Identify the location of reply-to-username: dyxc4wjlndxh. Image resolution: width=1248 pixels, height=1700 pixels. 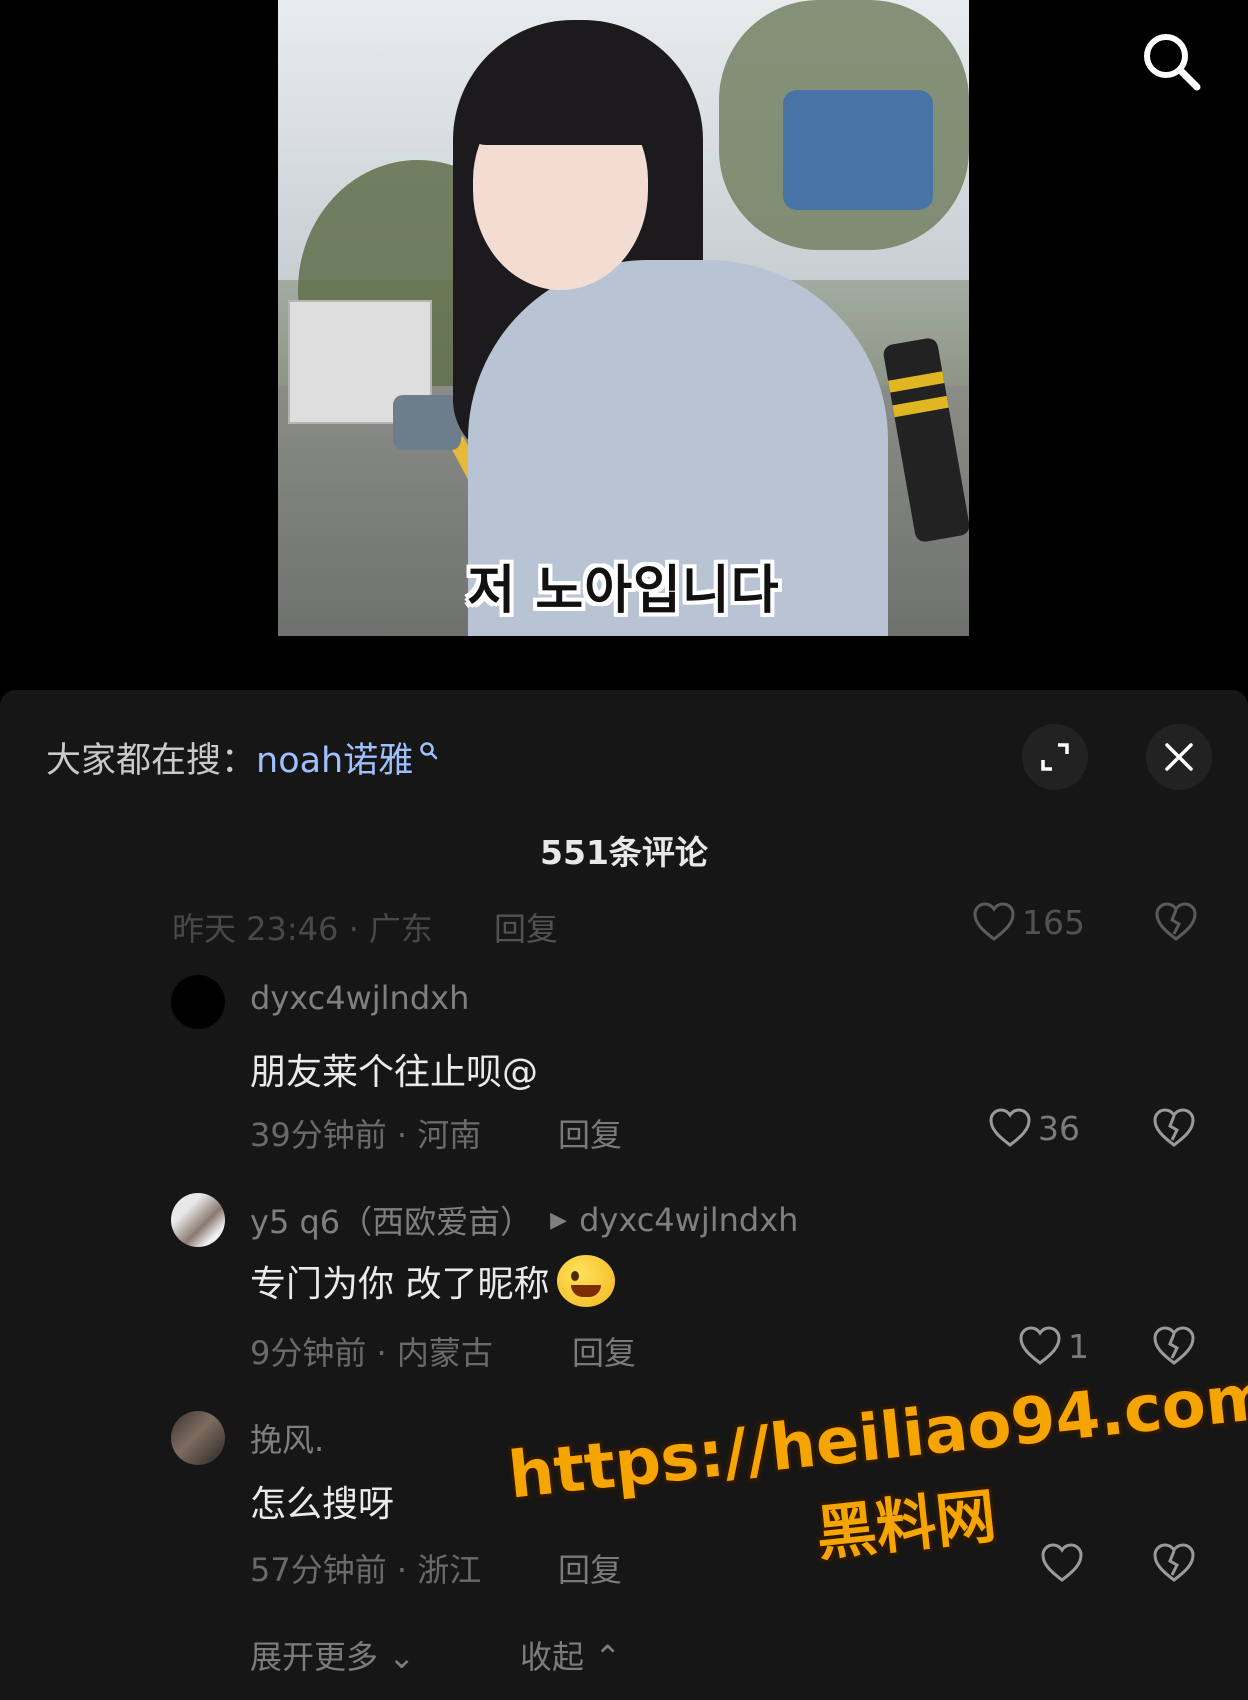
(688, 1220).